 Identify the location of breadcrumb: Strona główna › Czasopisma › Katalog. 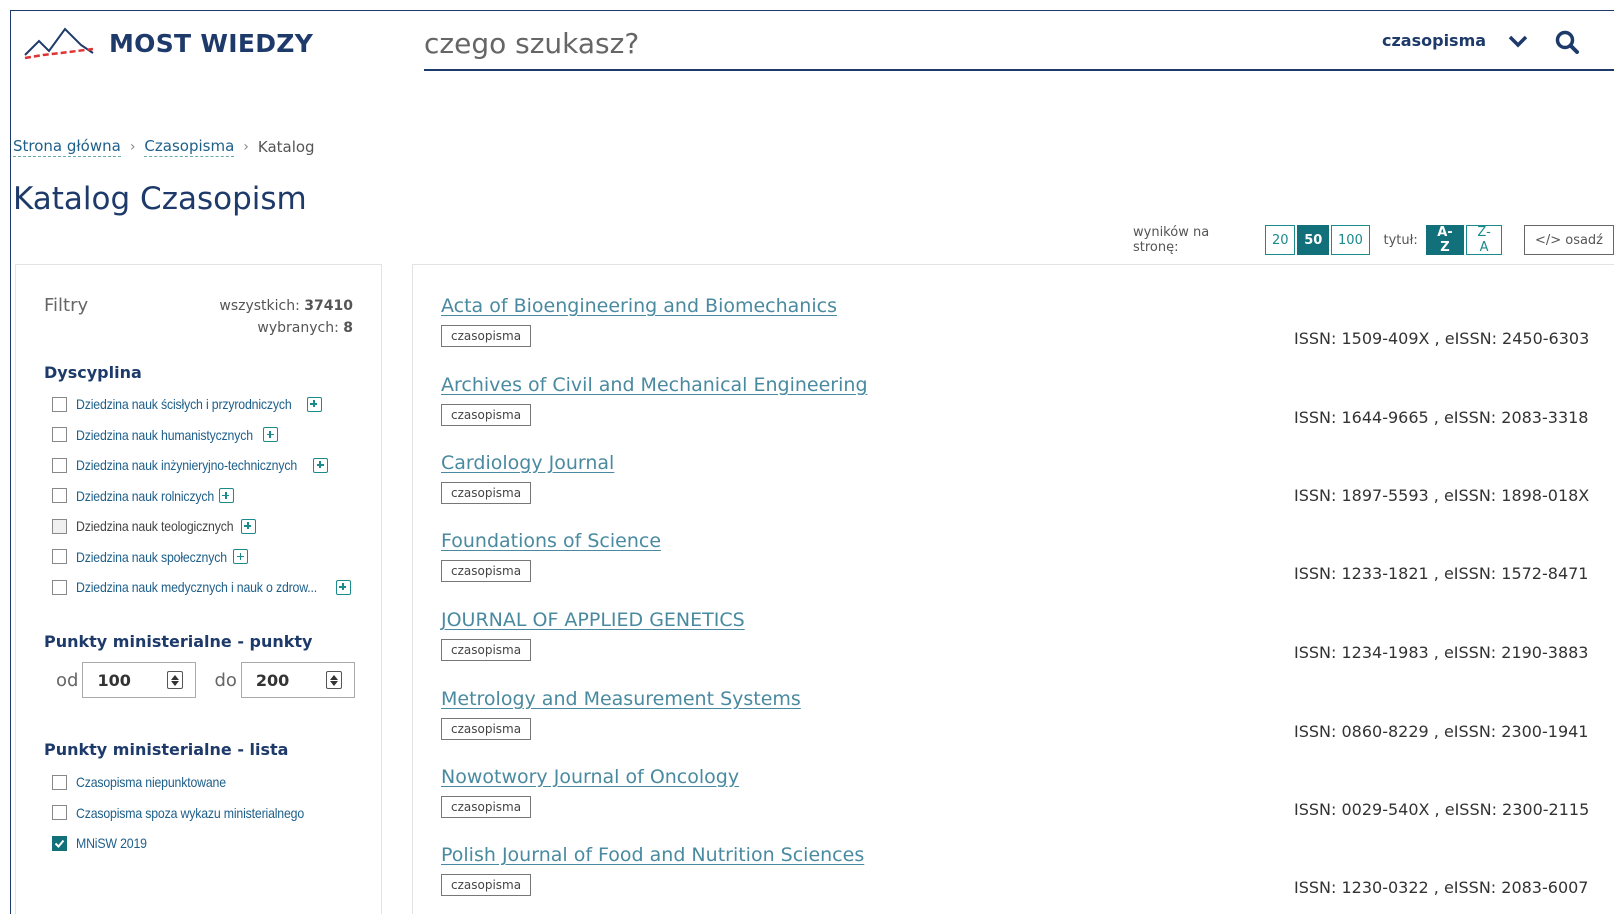
(164, 147).